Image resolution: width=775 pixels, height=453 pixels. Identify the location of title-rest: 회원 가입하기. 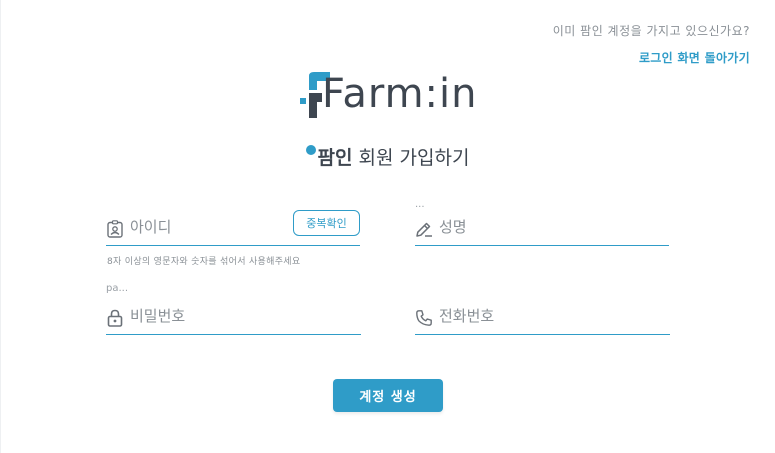
(411, 158).